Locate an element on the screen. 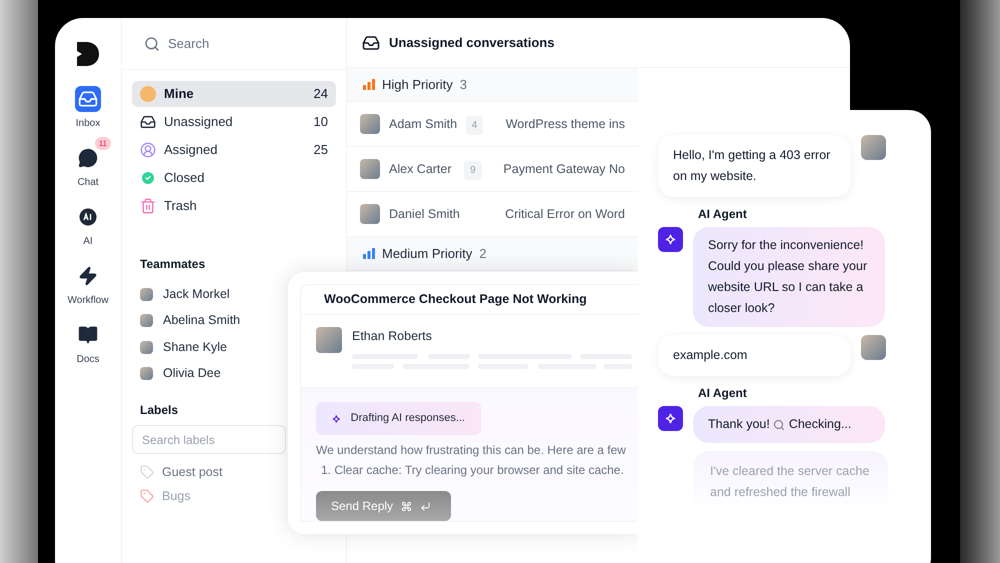 The image size is (1000, 563). chat-icon is located at coordinates (88, 158).